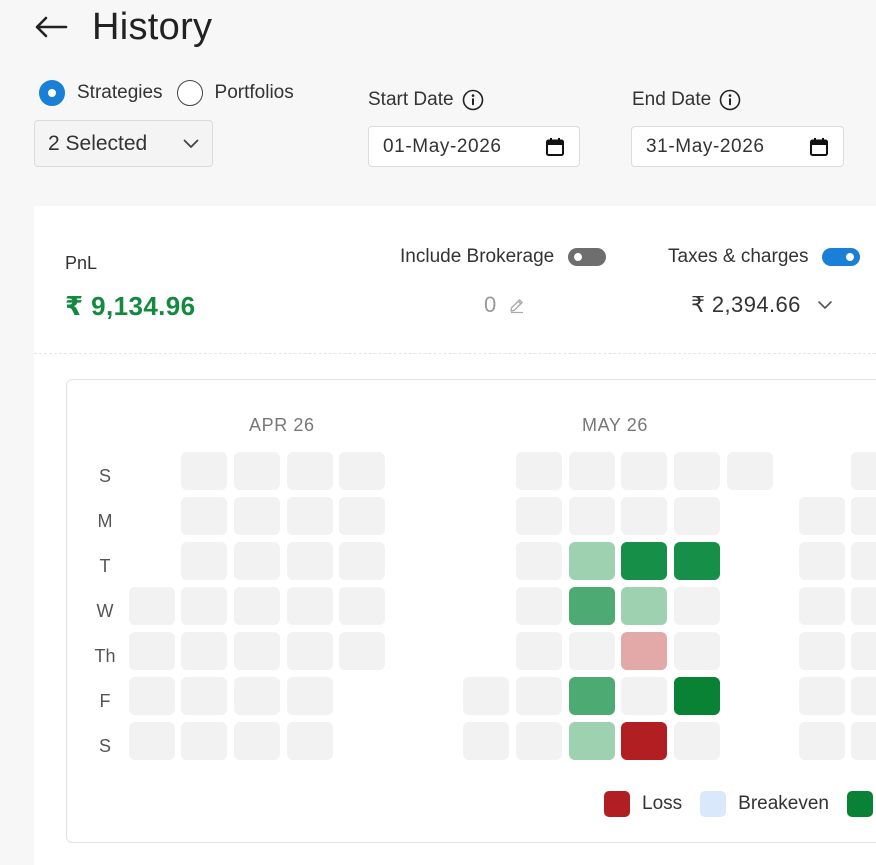 Image resolution: width=876 pixels, height=865 pixels. I want to click on strategy-select: 2 Selected, so click(123, 143).